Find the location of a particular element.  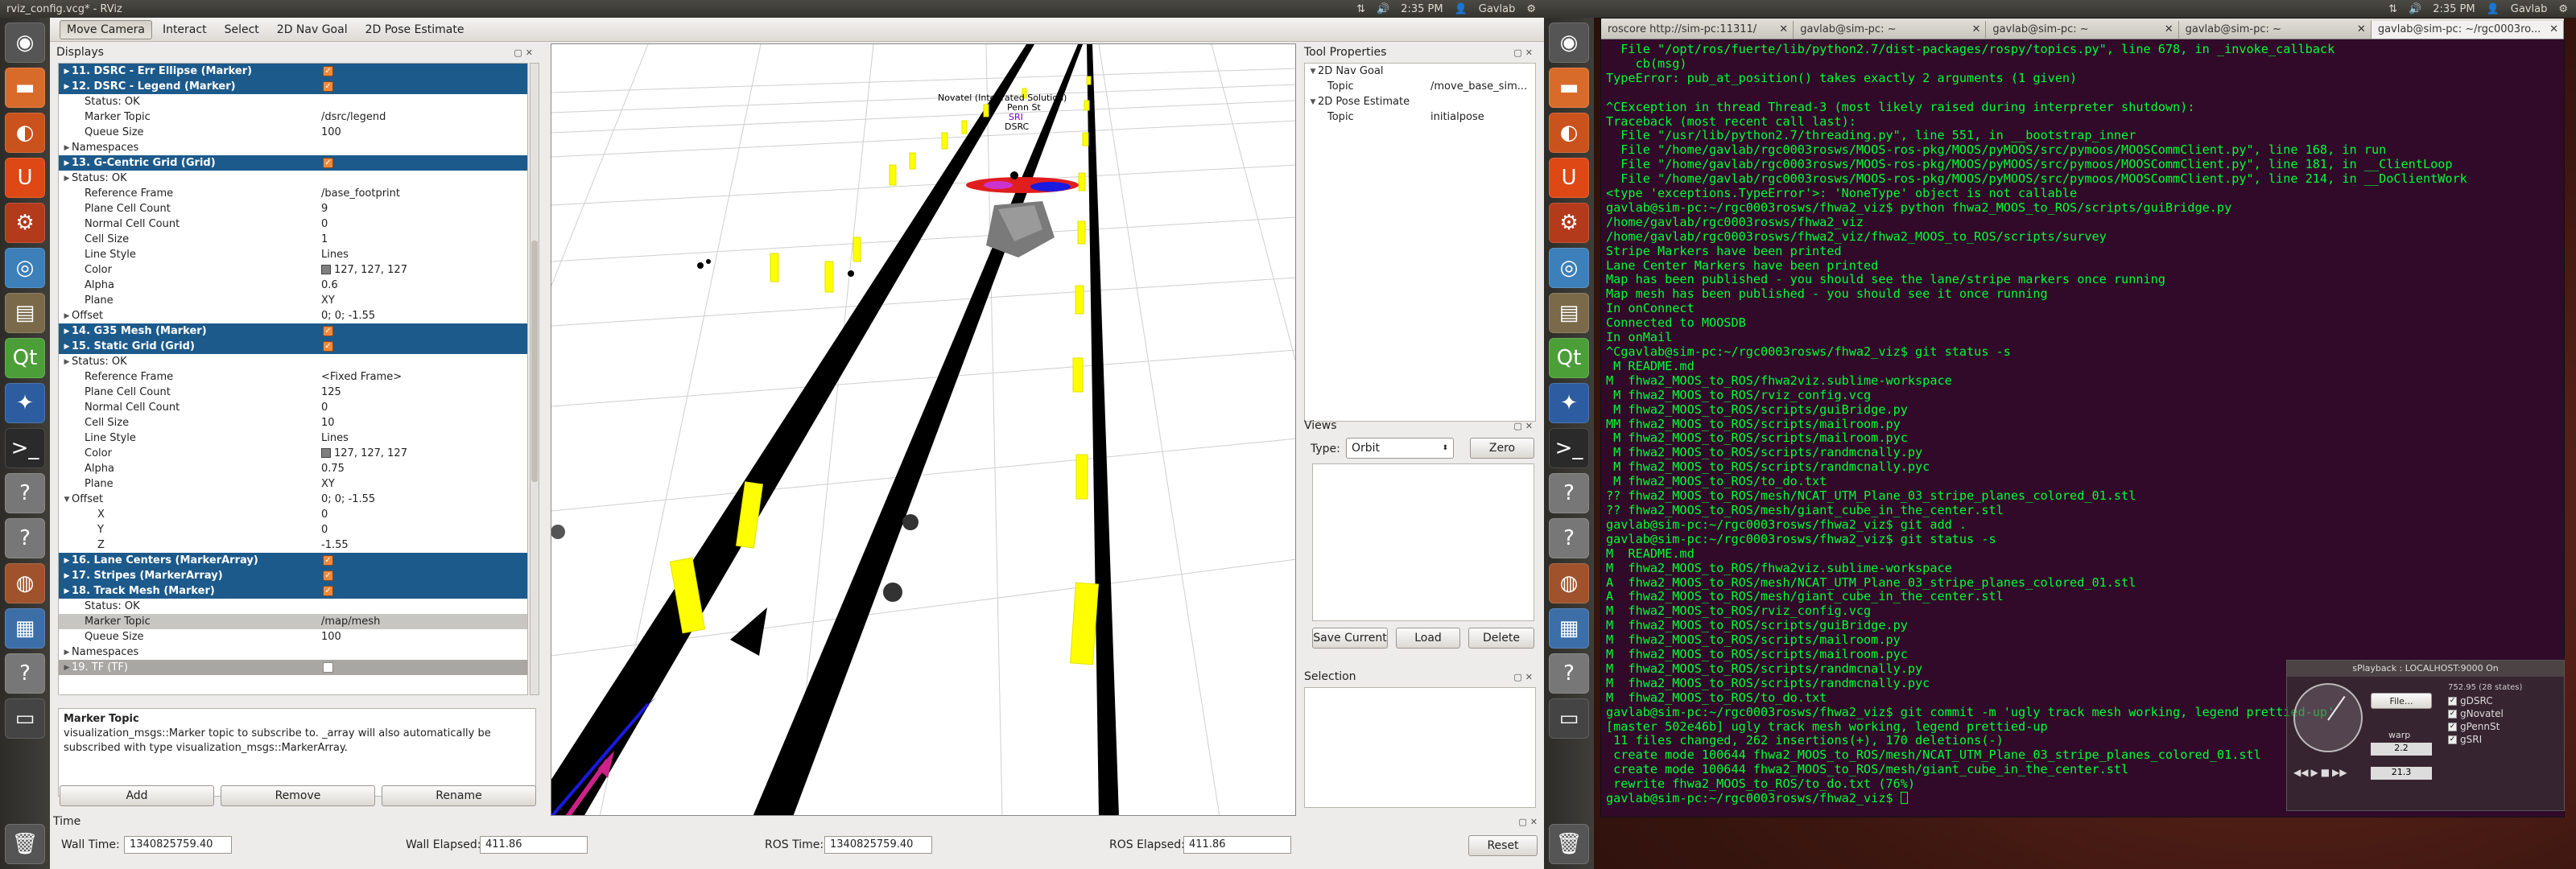

display-item: ▶ 11. DSRC - Err Ellipse (Marker) ✓ is located at coordinates (293, 71).